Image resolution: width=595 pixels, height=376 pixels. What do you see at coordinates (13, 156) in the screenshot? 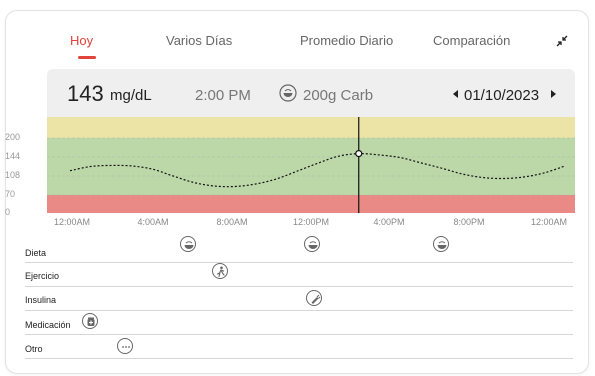
I see `y-tick-label: 144` at bounding box center [13, 156].